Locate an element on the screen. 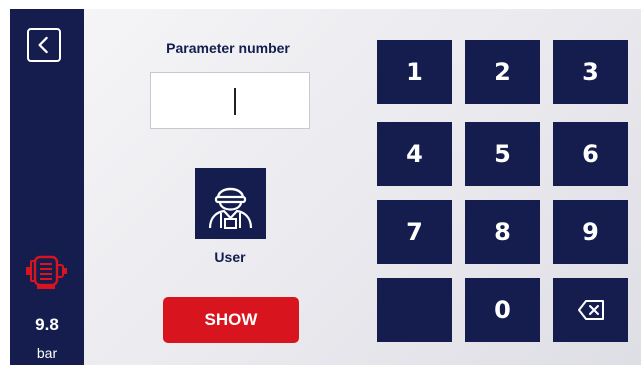 Image resolution: width=641 pixels, height=365 pixels. text-caret is located at coordinates (235, 101).